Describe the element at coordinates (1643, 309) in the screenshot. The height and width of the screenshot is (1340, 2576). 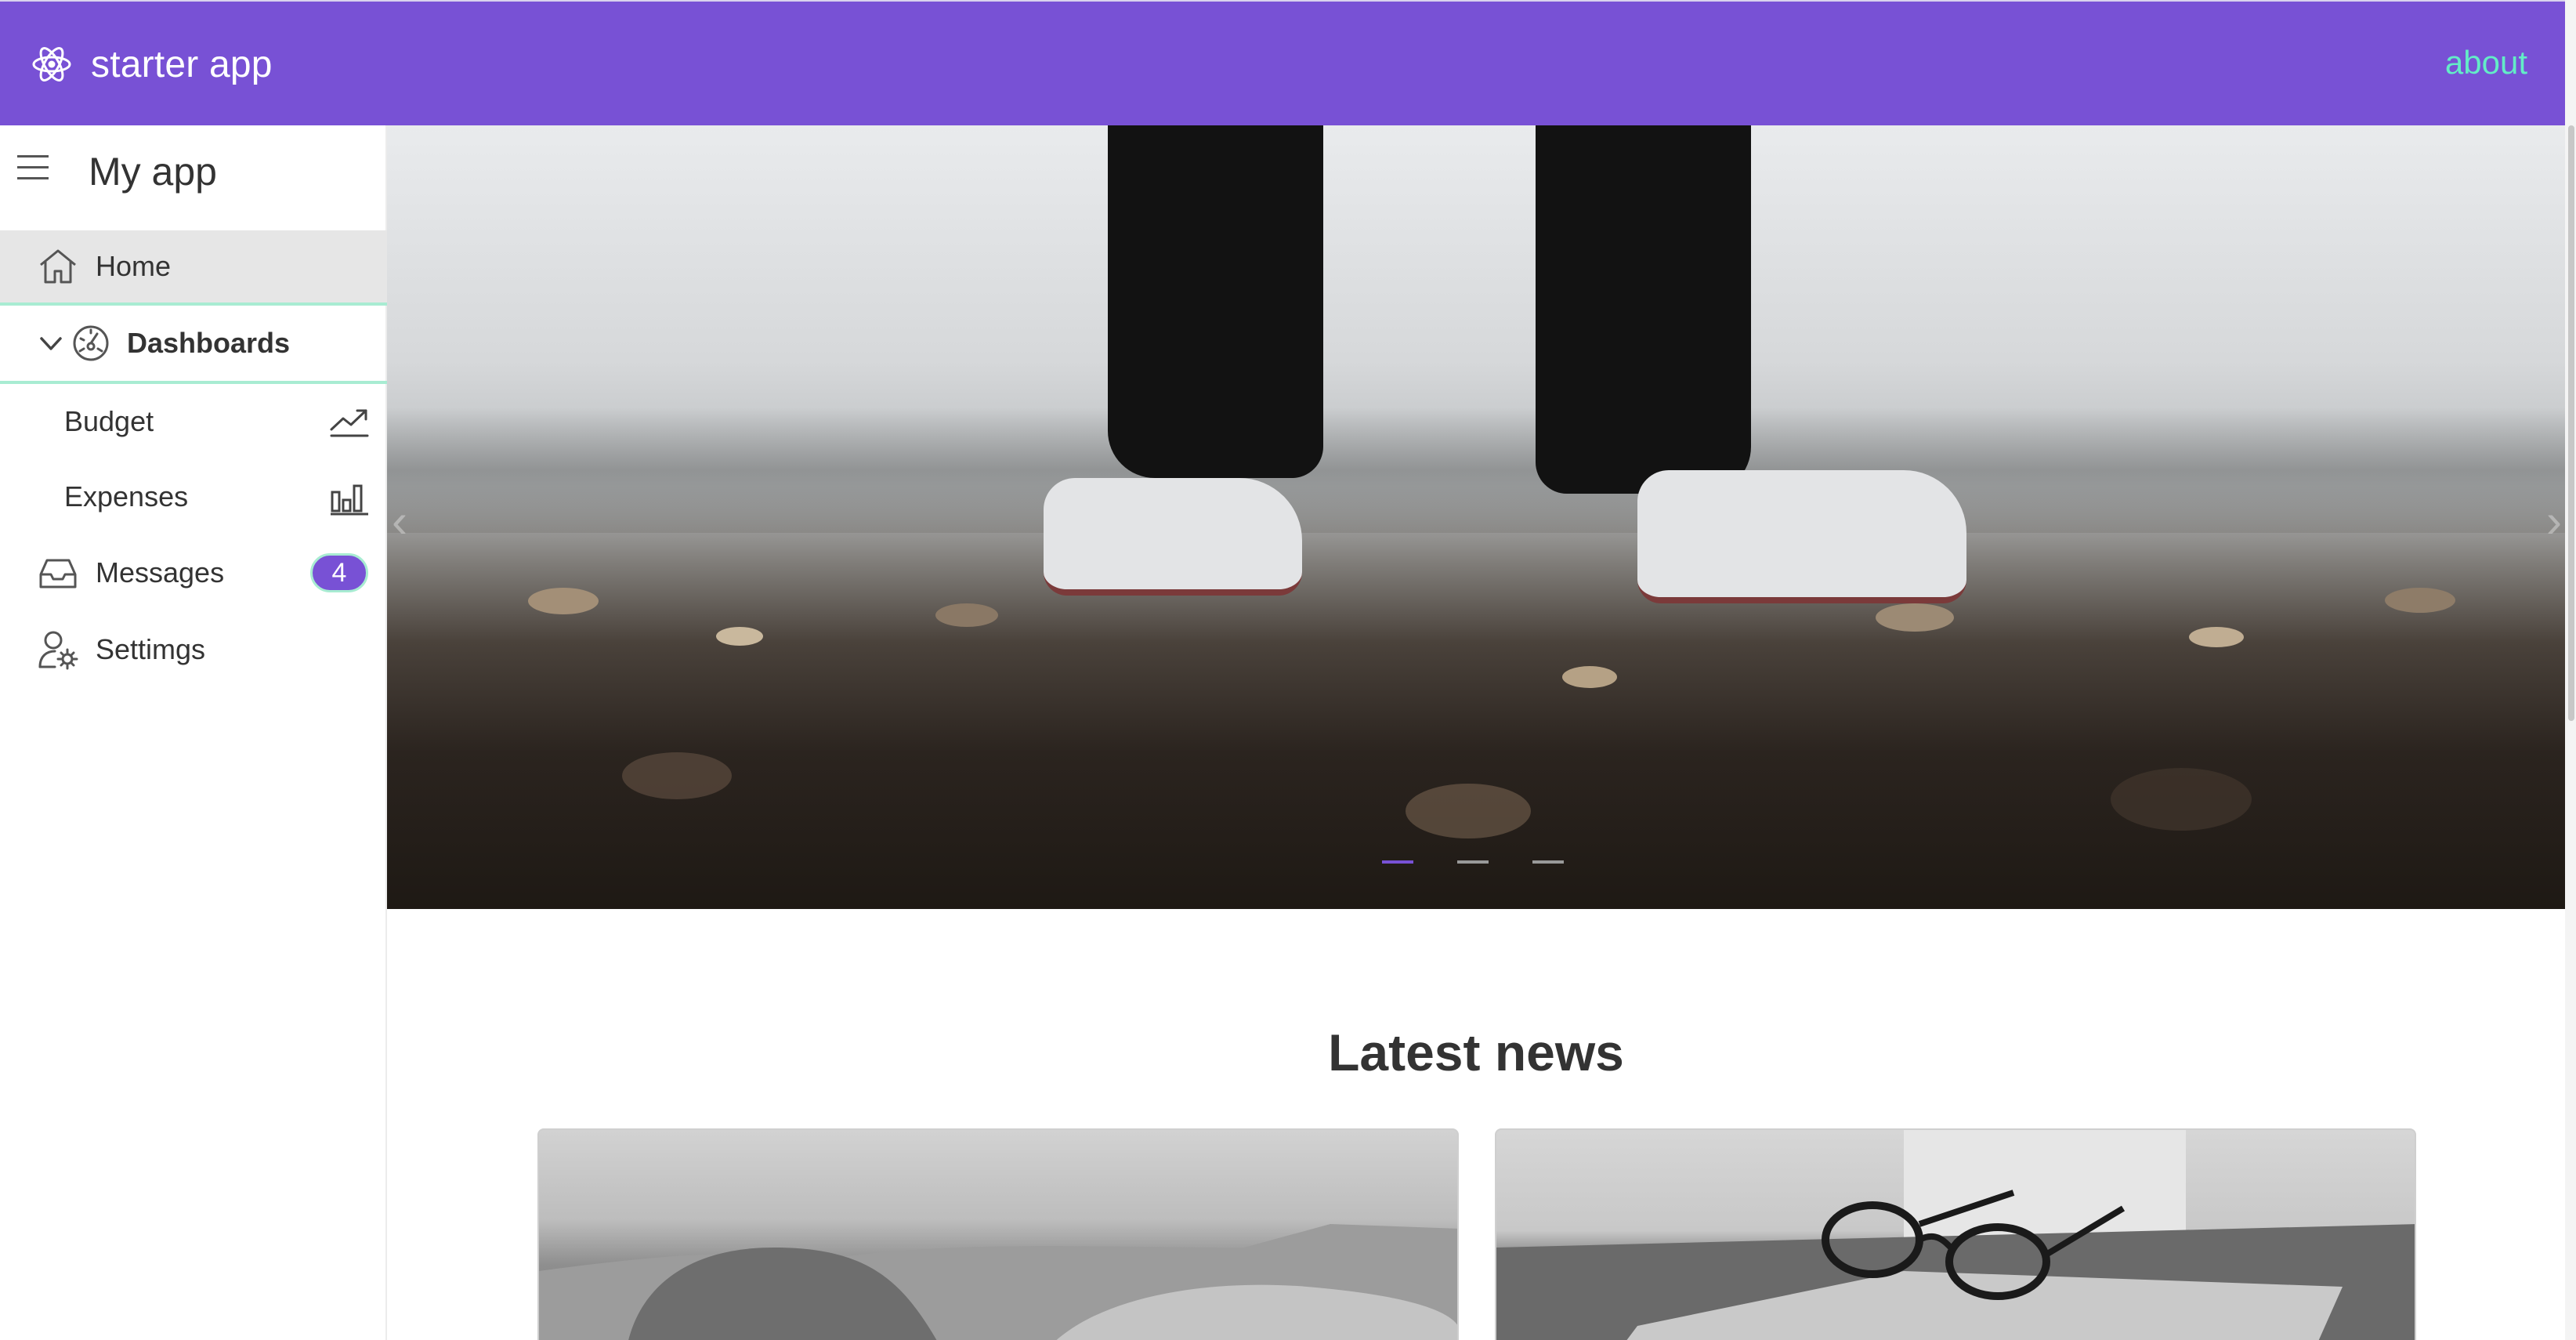
I see `right-leg` at that location.